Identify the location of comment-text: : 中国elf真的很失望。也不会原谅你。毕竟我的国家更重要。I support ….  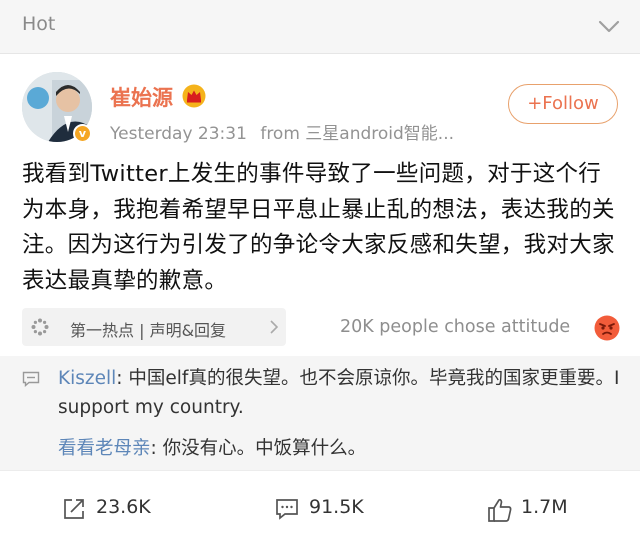
(339, 393).